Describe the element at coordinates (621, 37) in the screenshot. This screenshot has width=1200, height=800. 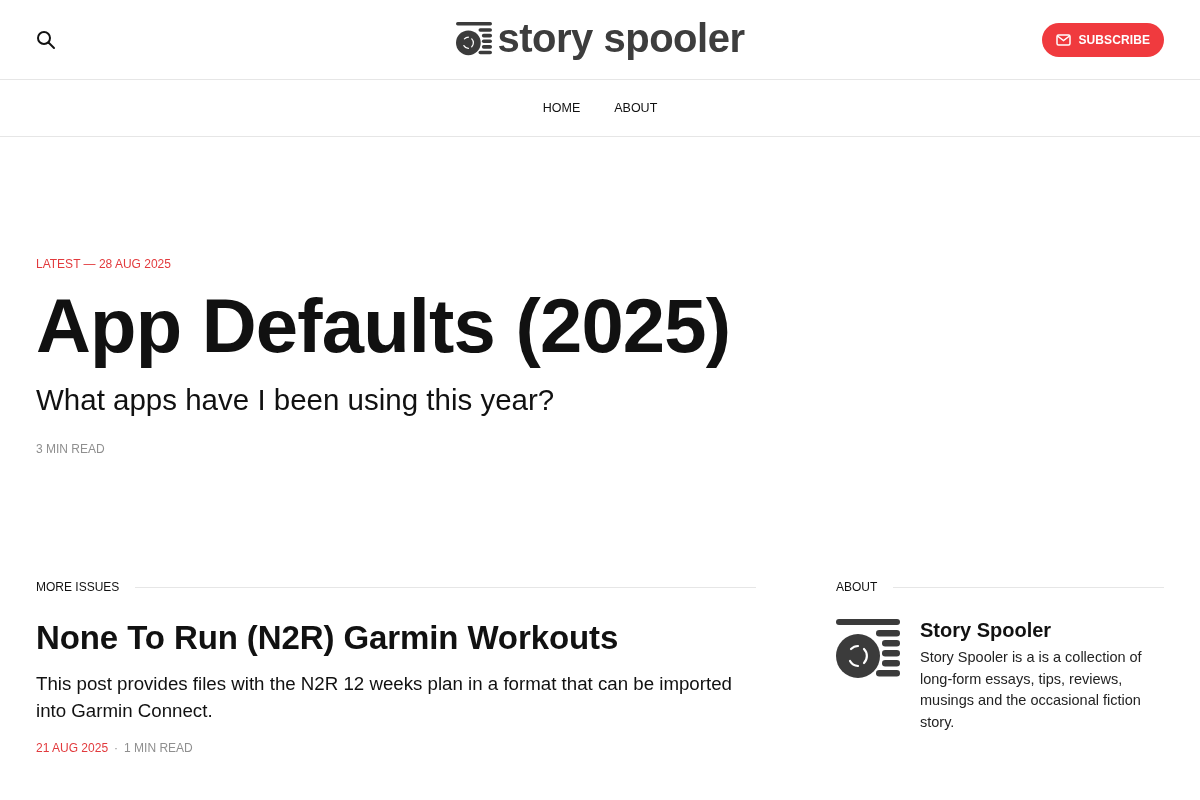
I see `logo-text: story spooler` at that location.